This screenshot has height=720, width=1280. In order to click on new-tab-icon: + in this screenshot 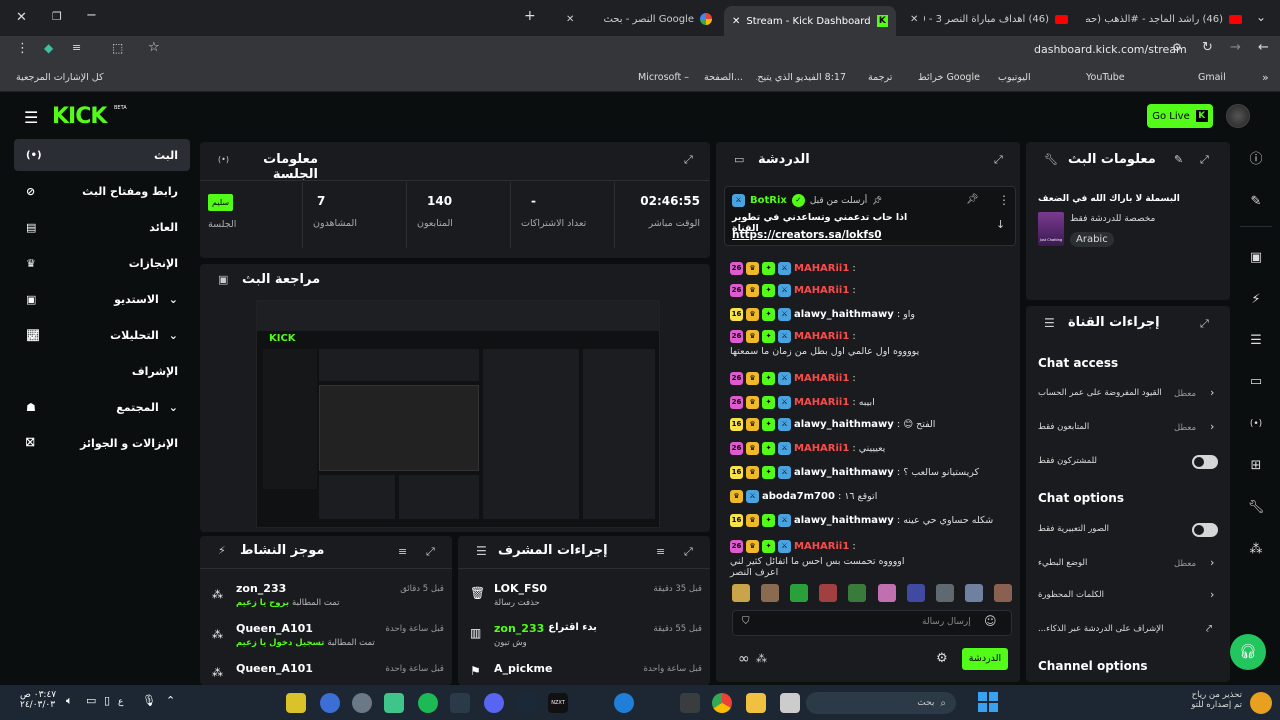, I will do `click(530, 16)`.